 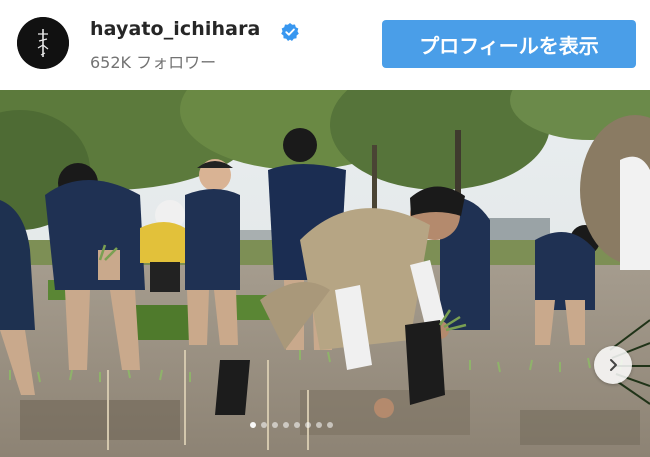 I want to click on follower-count: 652K フォロワー, so click(x=153, y=62).